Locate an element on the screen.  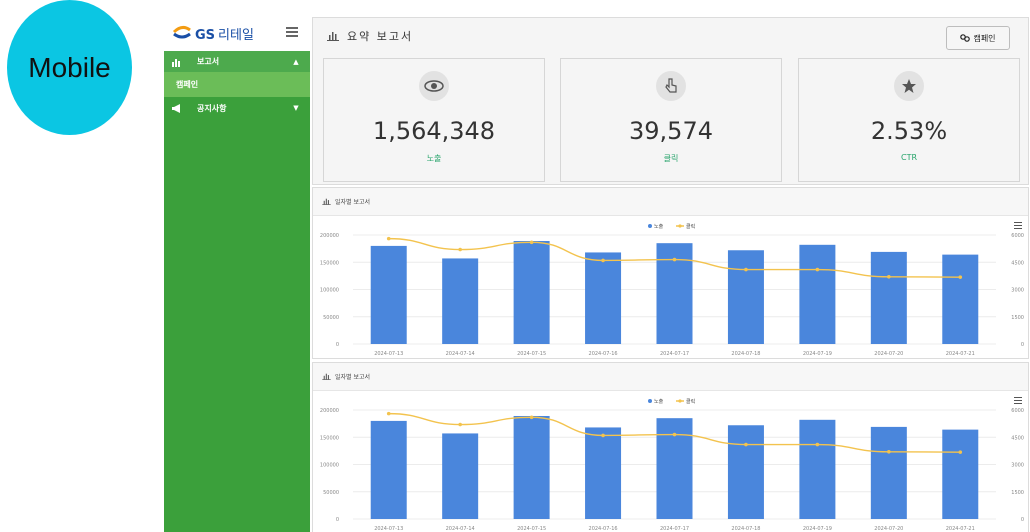
x-tick-label: 2024-07-20 is located at coordinates (888, 529).